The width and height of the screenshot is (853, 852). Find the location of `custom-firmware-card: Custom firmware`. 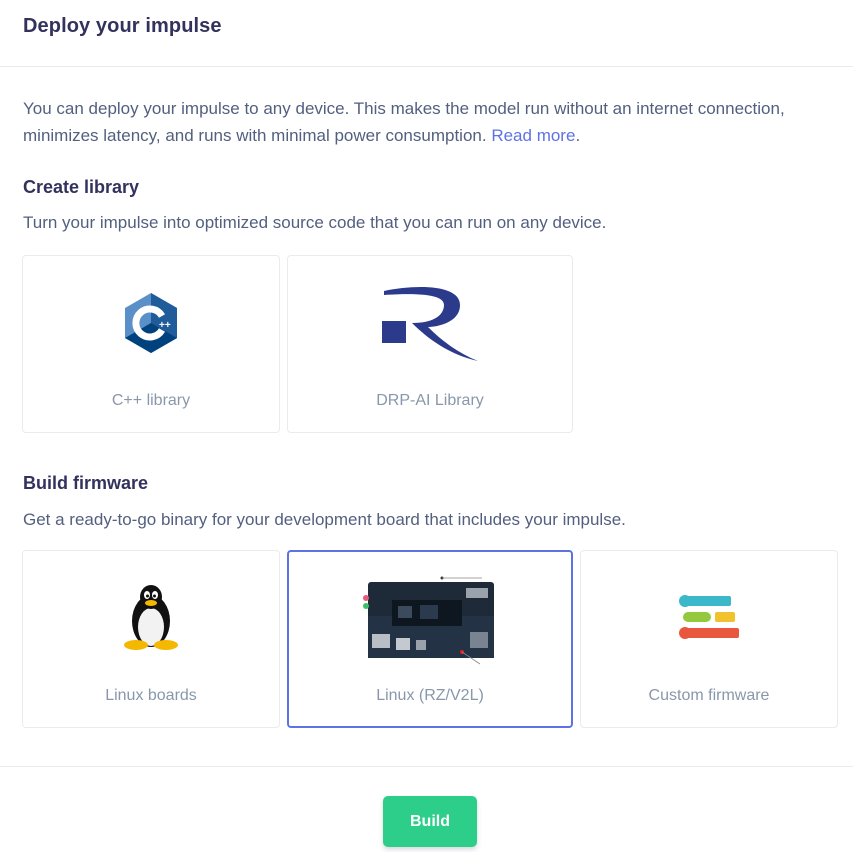

custom-firmware-card: Custom firmware is located at coordinates (709, 639).